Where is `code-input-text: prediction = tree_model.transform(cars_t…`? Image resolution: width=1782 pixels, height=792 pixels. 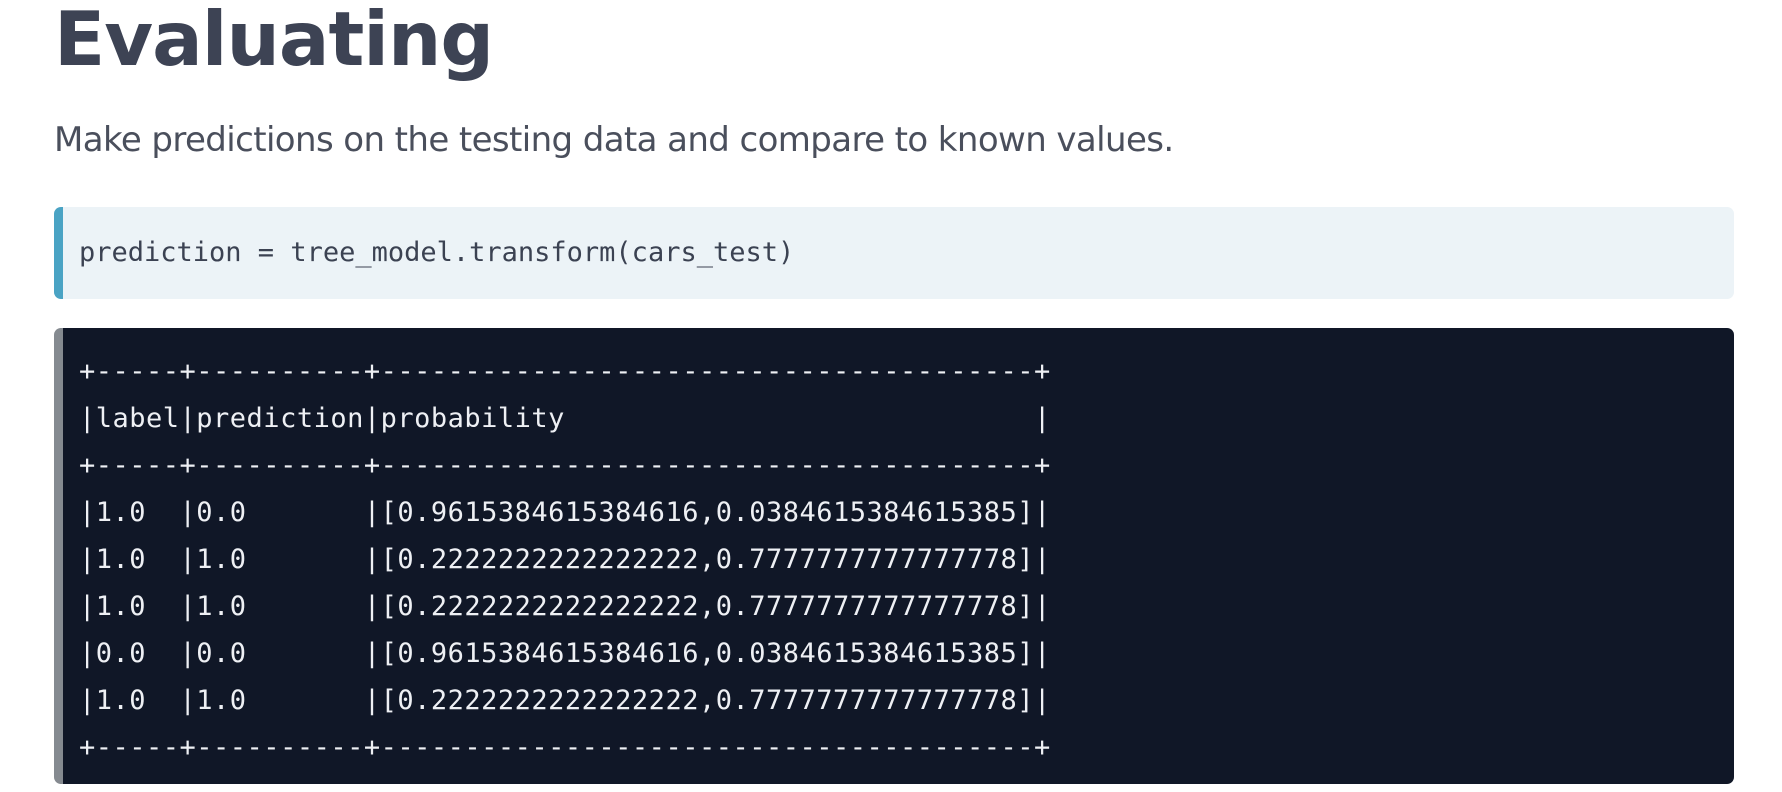
code-input-text: prediction = tree_model.transform(cars_t… is located at coordinates (436, 253).